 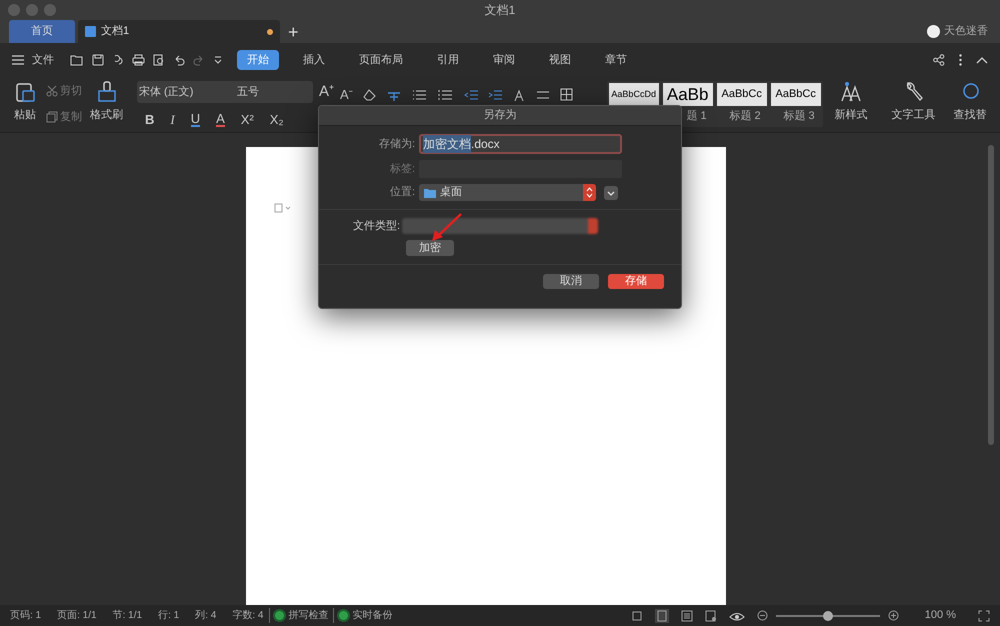 What do you see at coordinates (446, 227) in the screenshot?
I see `pointer-arrow` at bounding box center [446, 227].